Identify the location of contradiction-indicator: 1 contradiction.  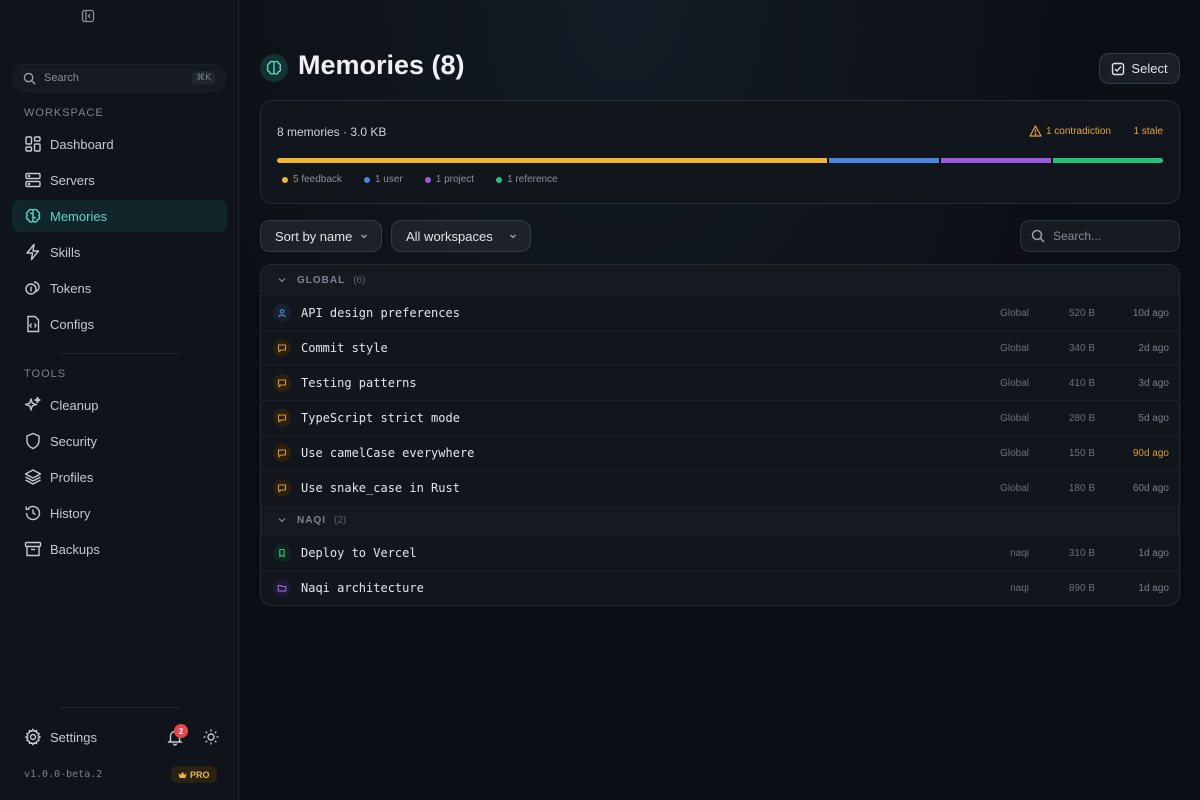
(1070, 131).